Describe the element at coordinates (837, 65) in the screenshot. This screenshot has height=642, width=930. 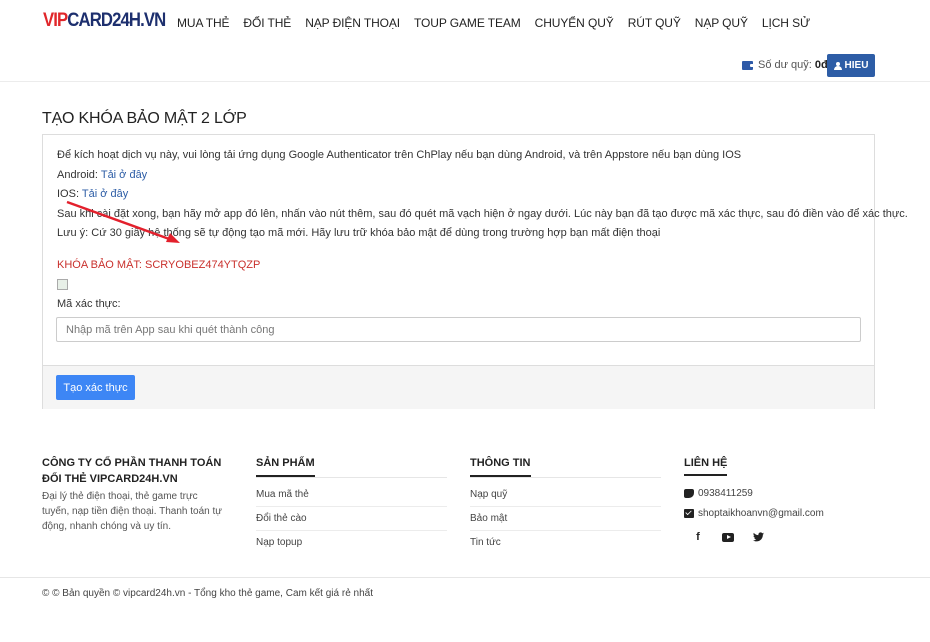
I see `user-icon` at that location.